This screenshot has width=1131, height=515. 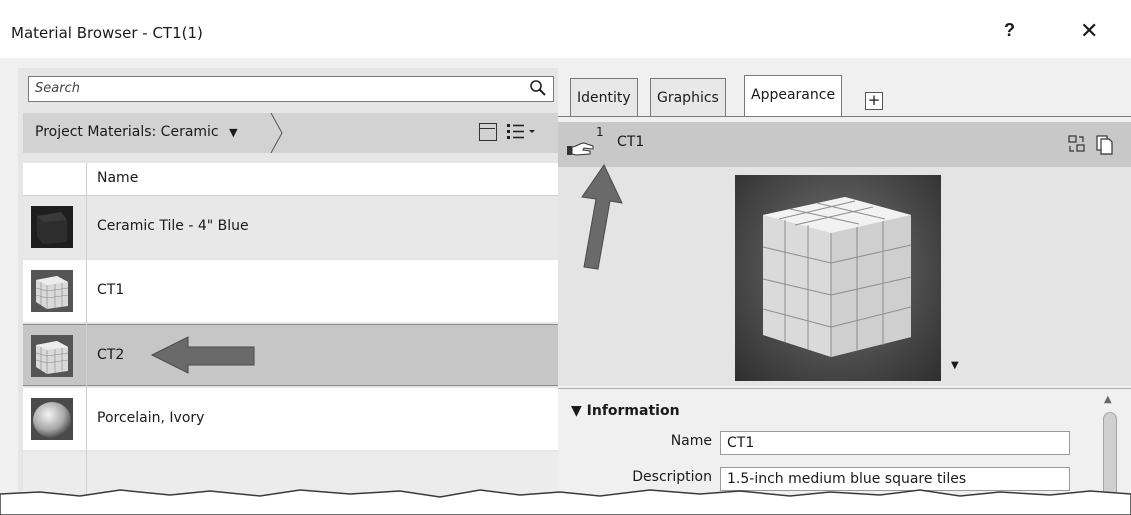 I want to click on list-item-label: CT2, so click(x=111, y=355).